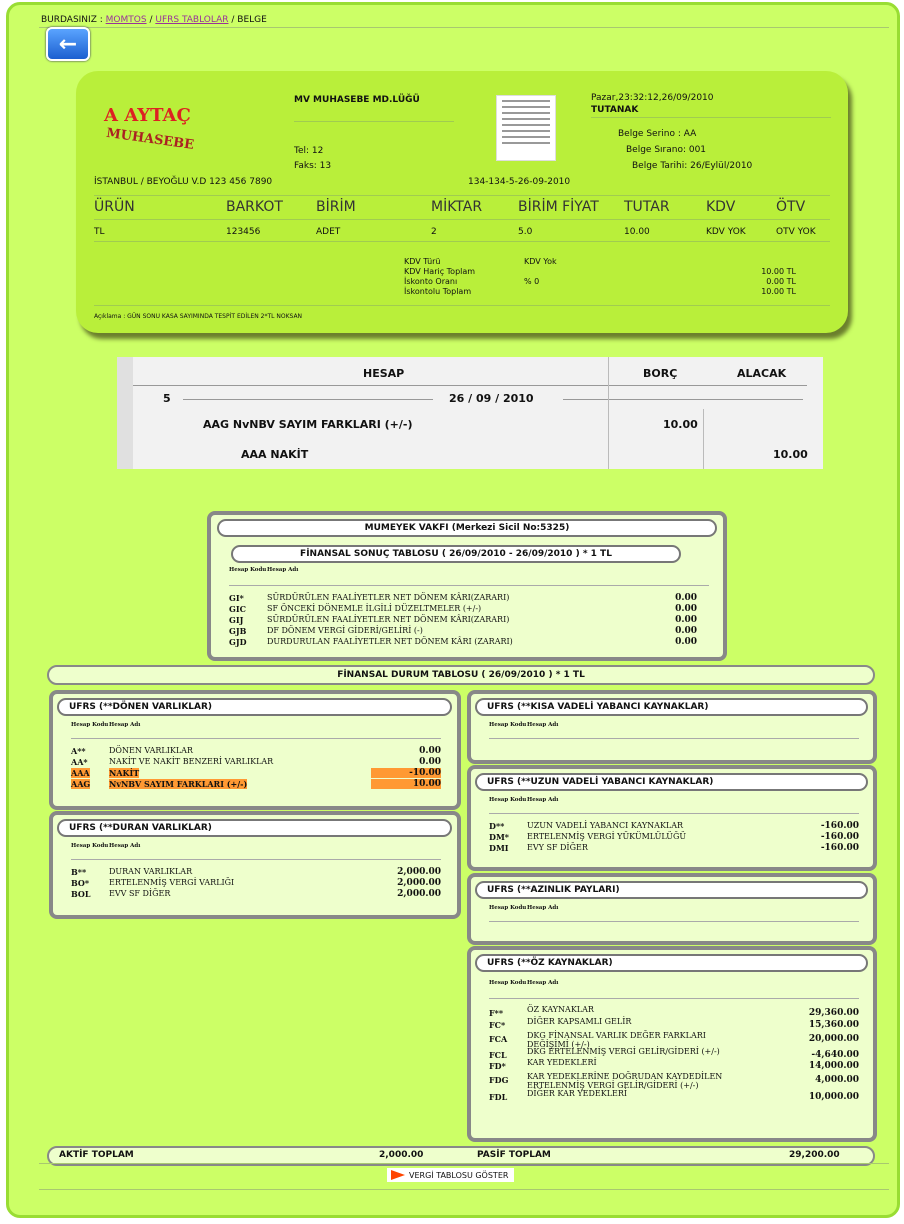 The height and width of the screenshot is (1224, 904). I want to click on doc-serial: Belge Serino : AA, so click(657, 134).